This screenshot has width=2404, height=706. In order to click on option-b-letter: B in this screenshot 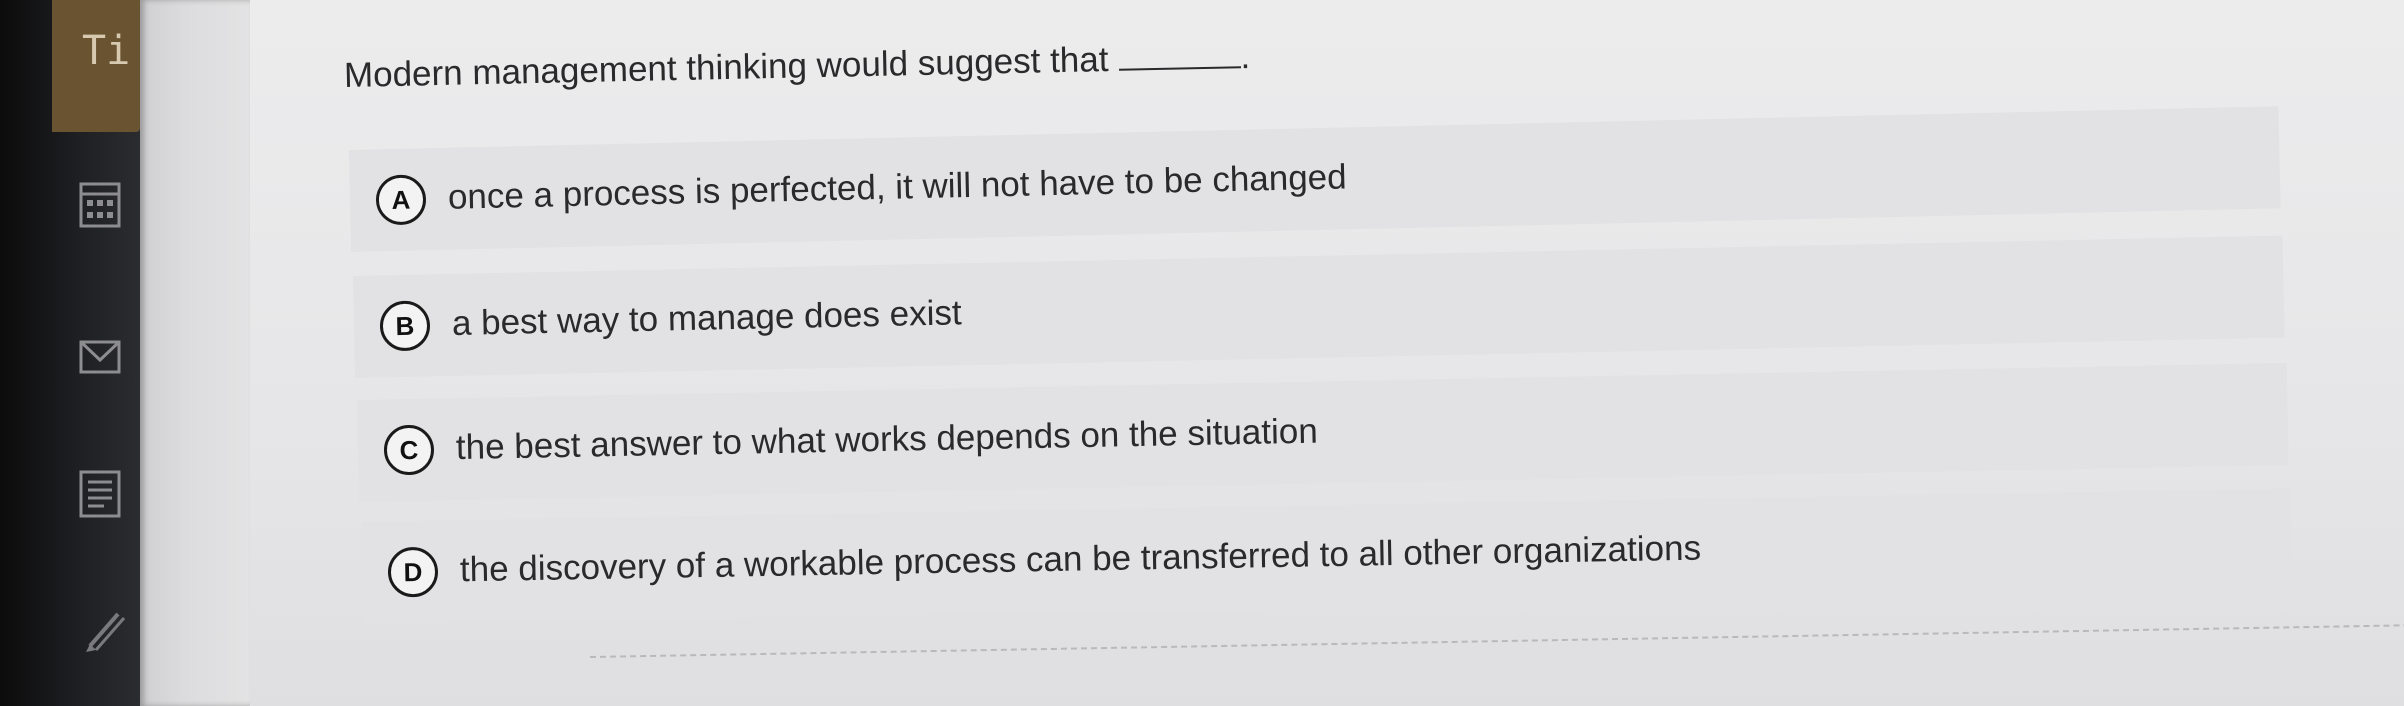, I will do `click(405, 326)`.